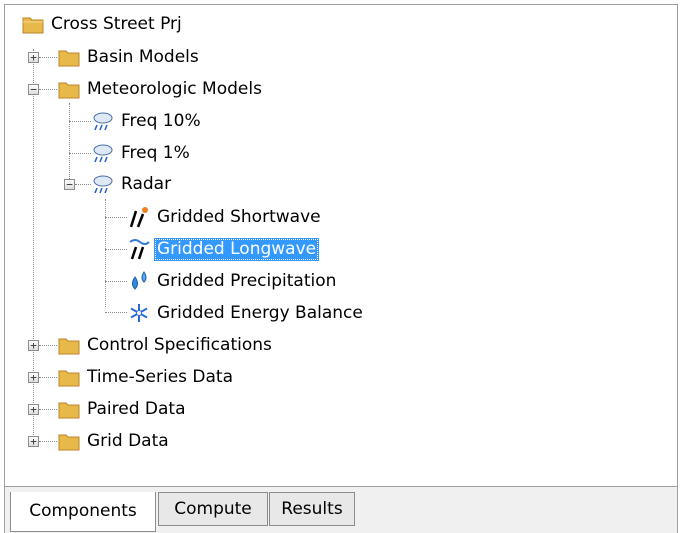 The width and height of the screenshot is (683, 533). I want to click on tree-node-time-series-data: Time-Series Data, so click(146, 377).